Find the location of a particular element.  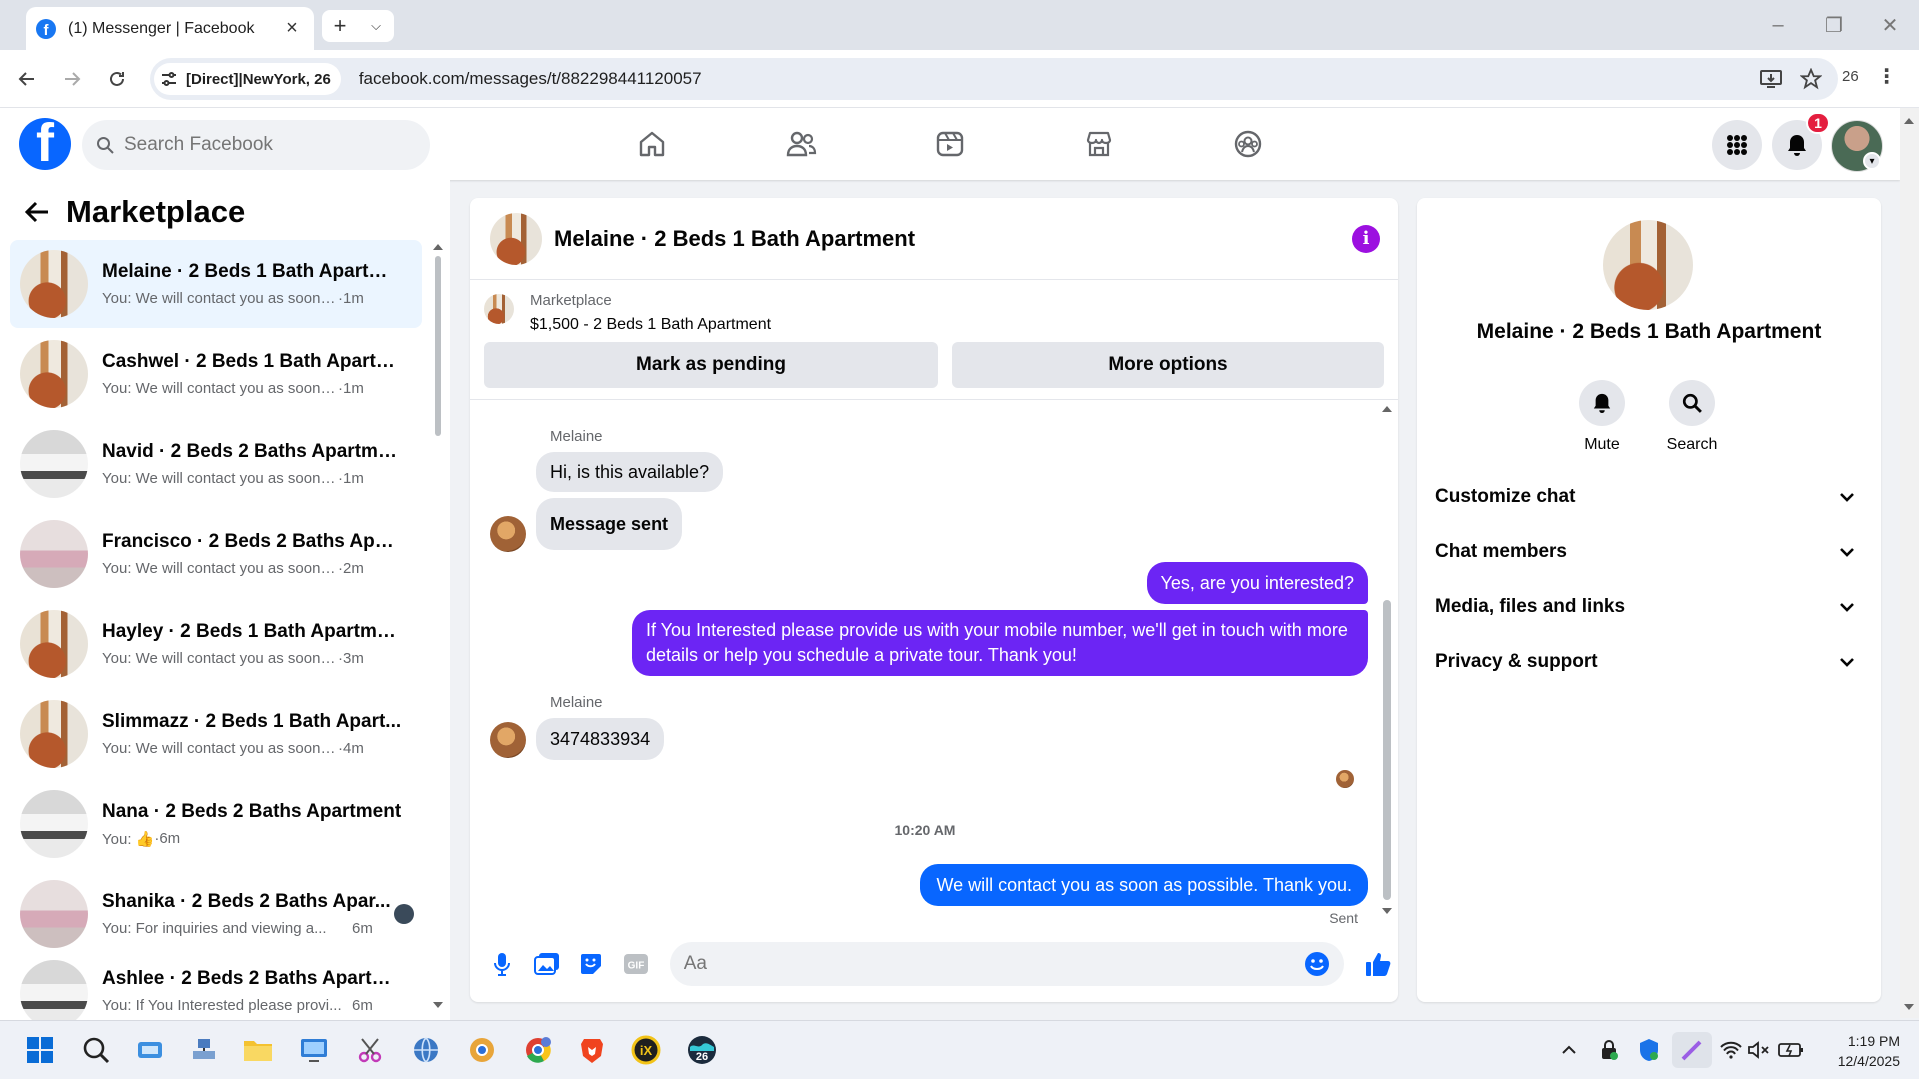

thumbs-up-icon is located at coordinates (1378, 964).